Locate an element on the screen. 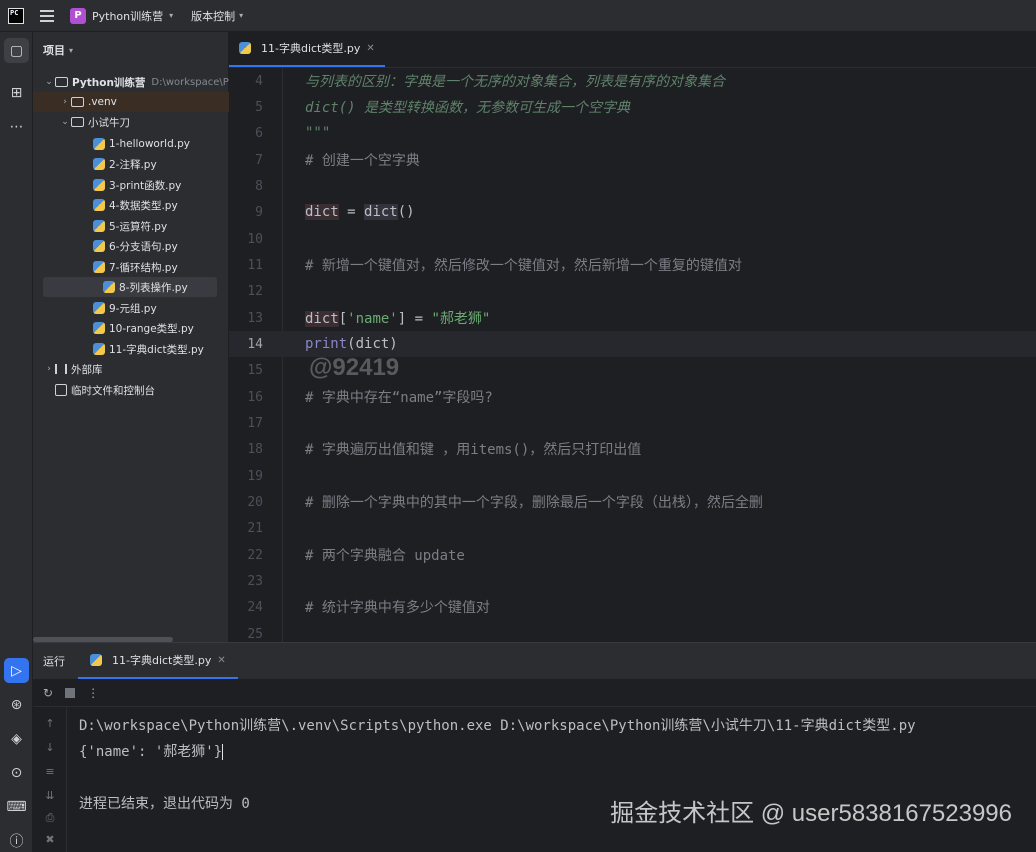 This screenshot has width=1036, height=852. tree-file: 9-元组.py is located at coordinates (131, 308).